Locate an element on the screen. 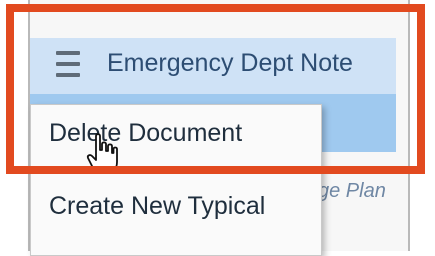 Image resolution: width=435 pixels, height=256 pixels. background-label: ge Plan is located at coordinates (352, 191).